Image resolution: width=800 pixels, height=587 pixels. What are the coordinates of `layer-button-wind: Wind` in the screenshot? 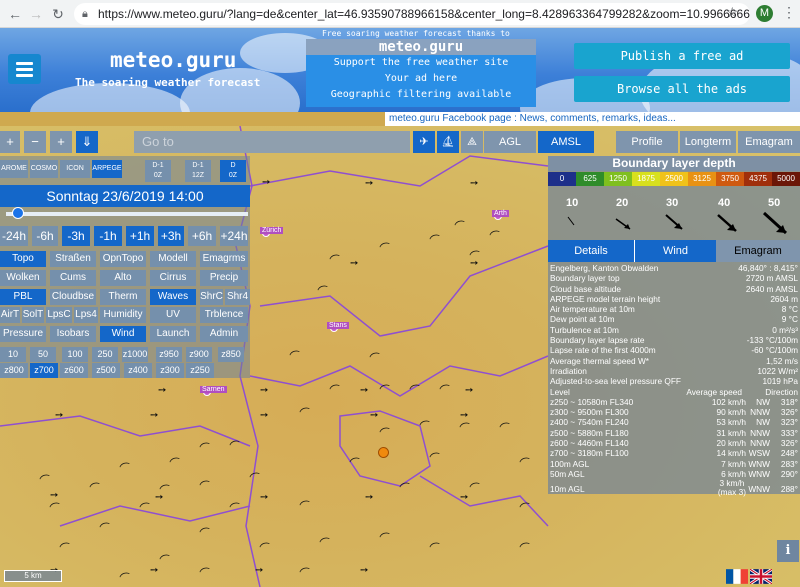 It's located at (123, 334).